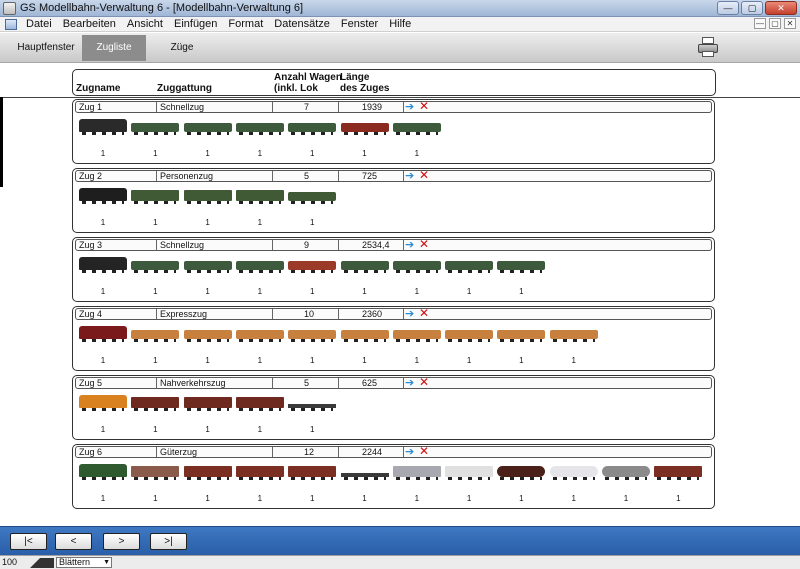 The width and height of the screenshot is (800, 569). What do you see at coordinates (121, 541) in the screenshot?
I see `next-record-button: >` at bounding box center [121, 541].